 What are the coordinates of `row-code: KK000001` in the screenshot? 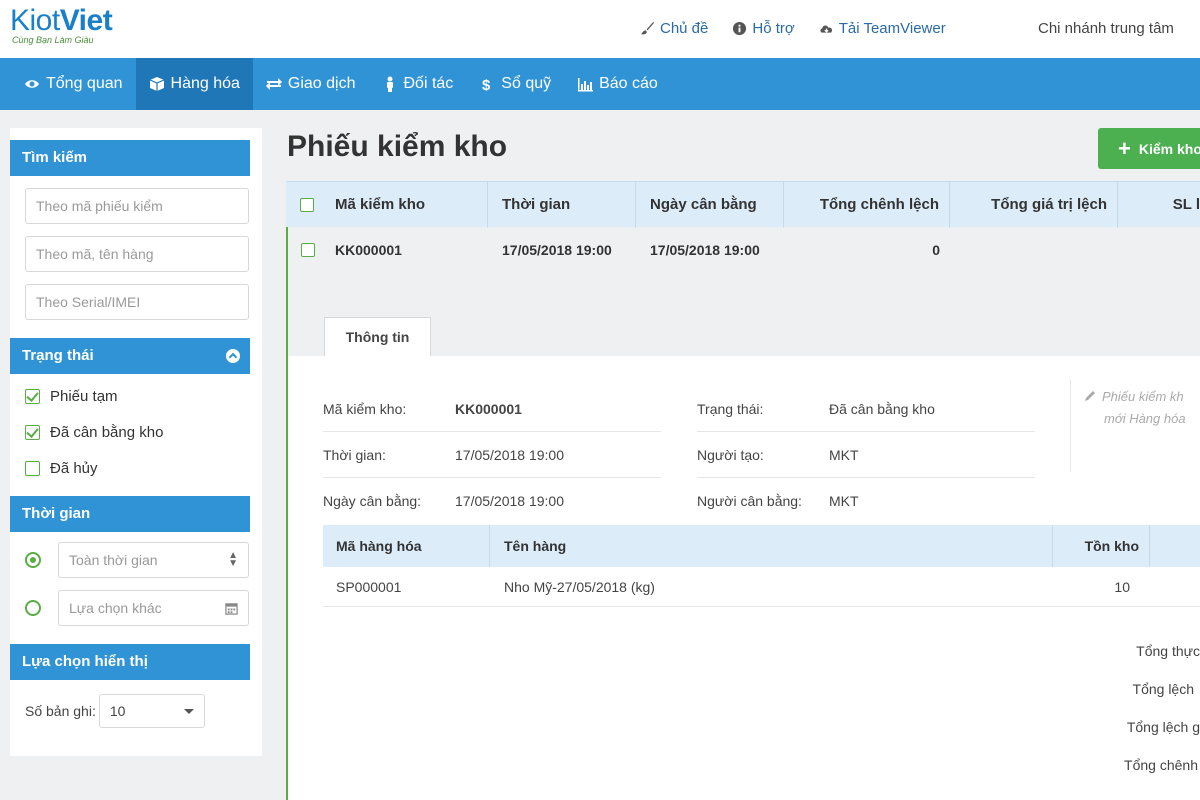 It's located at (368, 250).